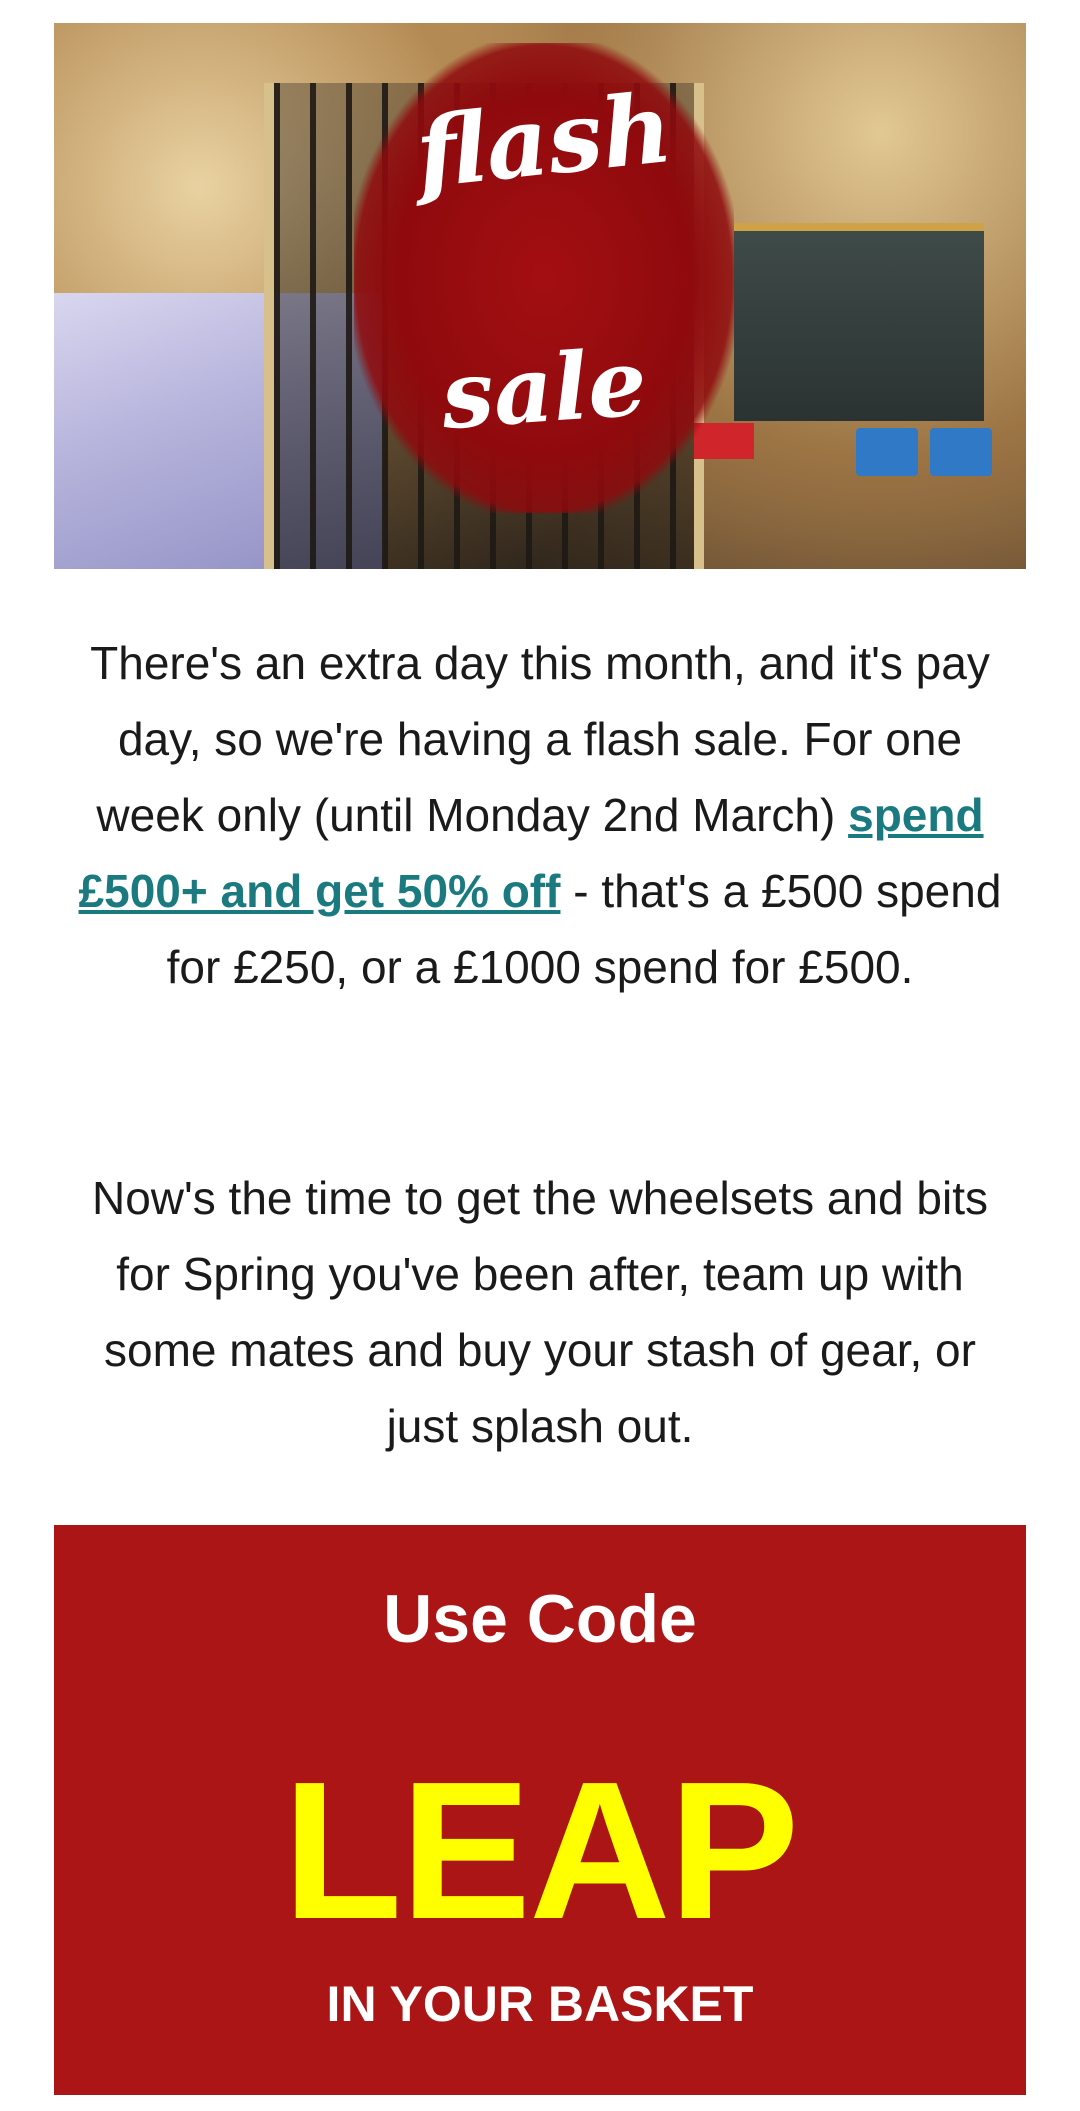 Image resolution: width=1080 pixels, height=2111 pixels. I want to click on cabinet-decoration, so click(859, 322).